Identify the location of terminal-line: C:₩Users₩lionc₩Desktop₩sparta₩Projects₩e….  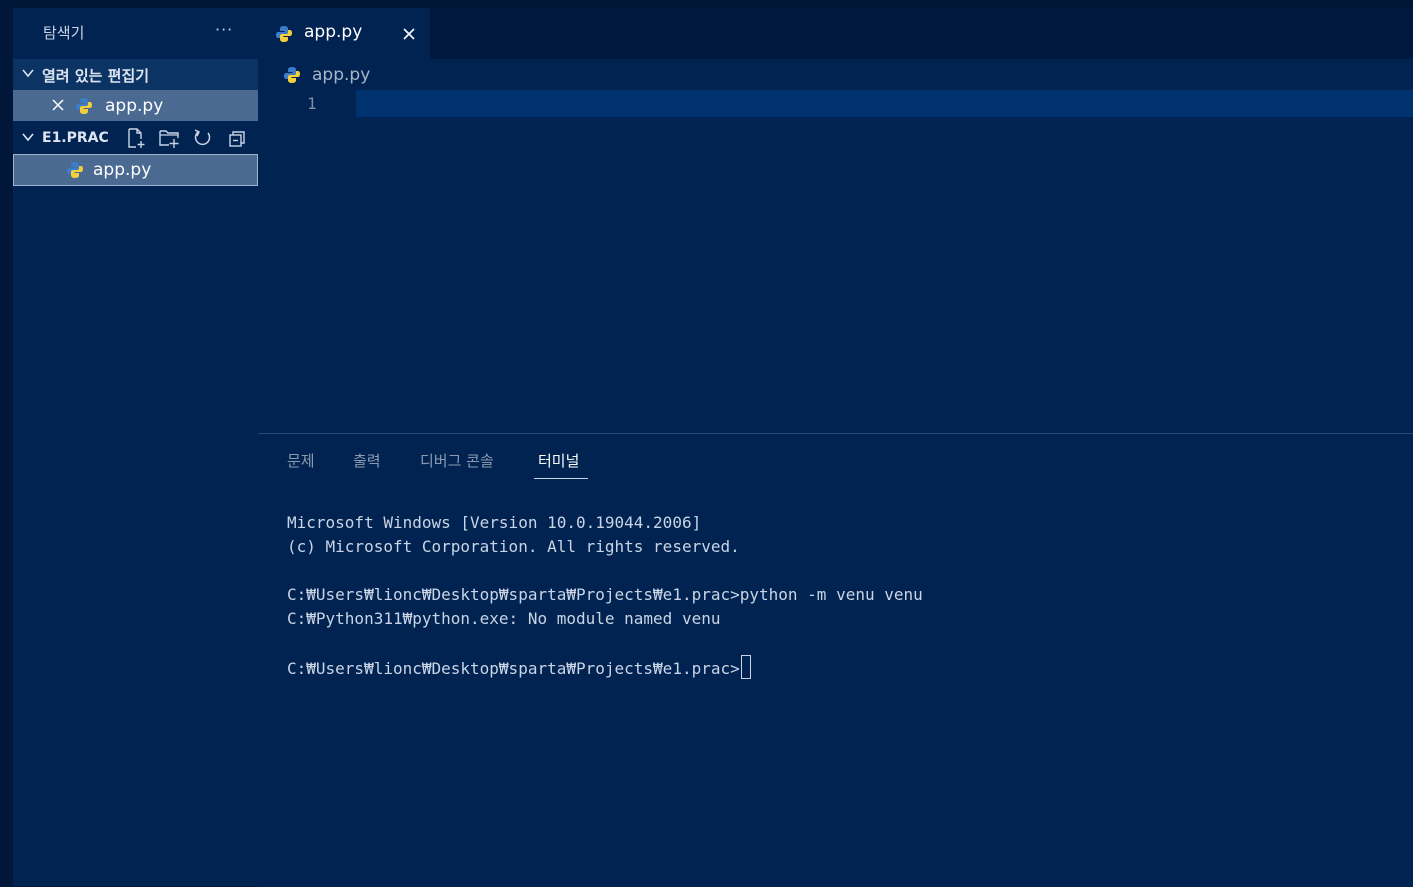
(605, 594).